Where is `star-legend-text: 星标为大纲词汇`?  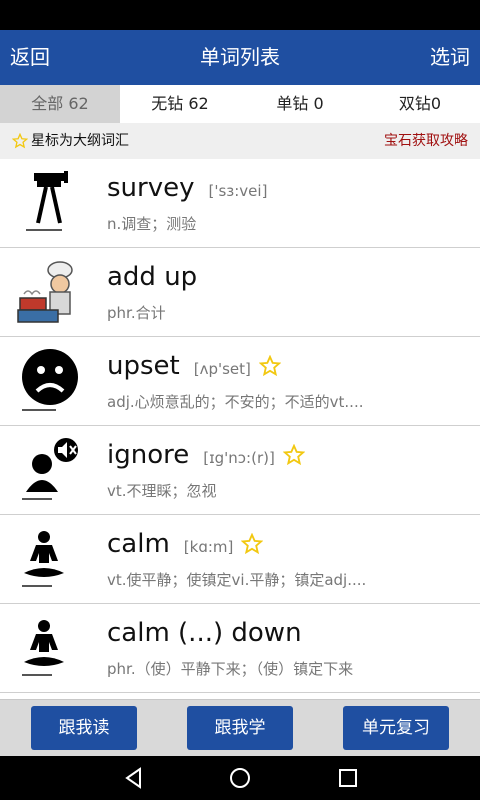
star-legend-text: 星标为大纲词汇 is located at coordinates (80, 141).